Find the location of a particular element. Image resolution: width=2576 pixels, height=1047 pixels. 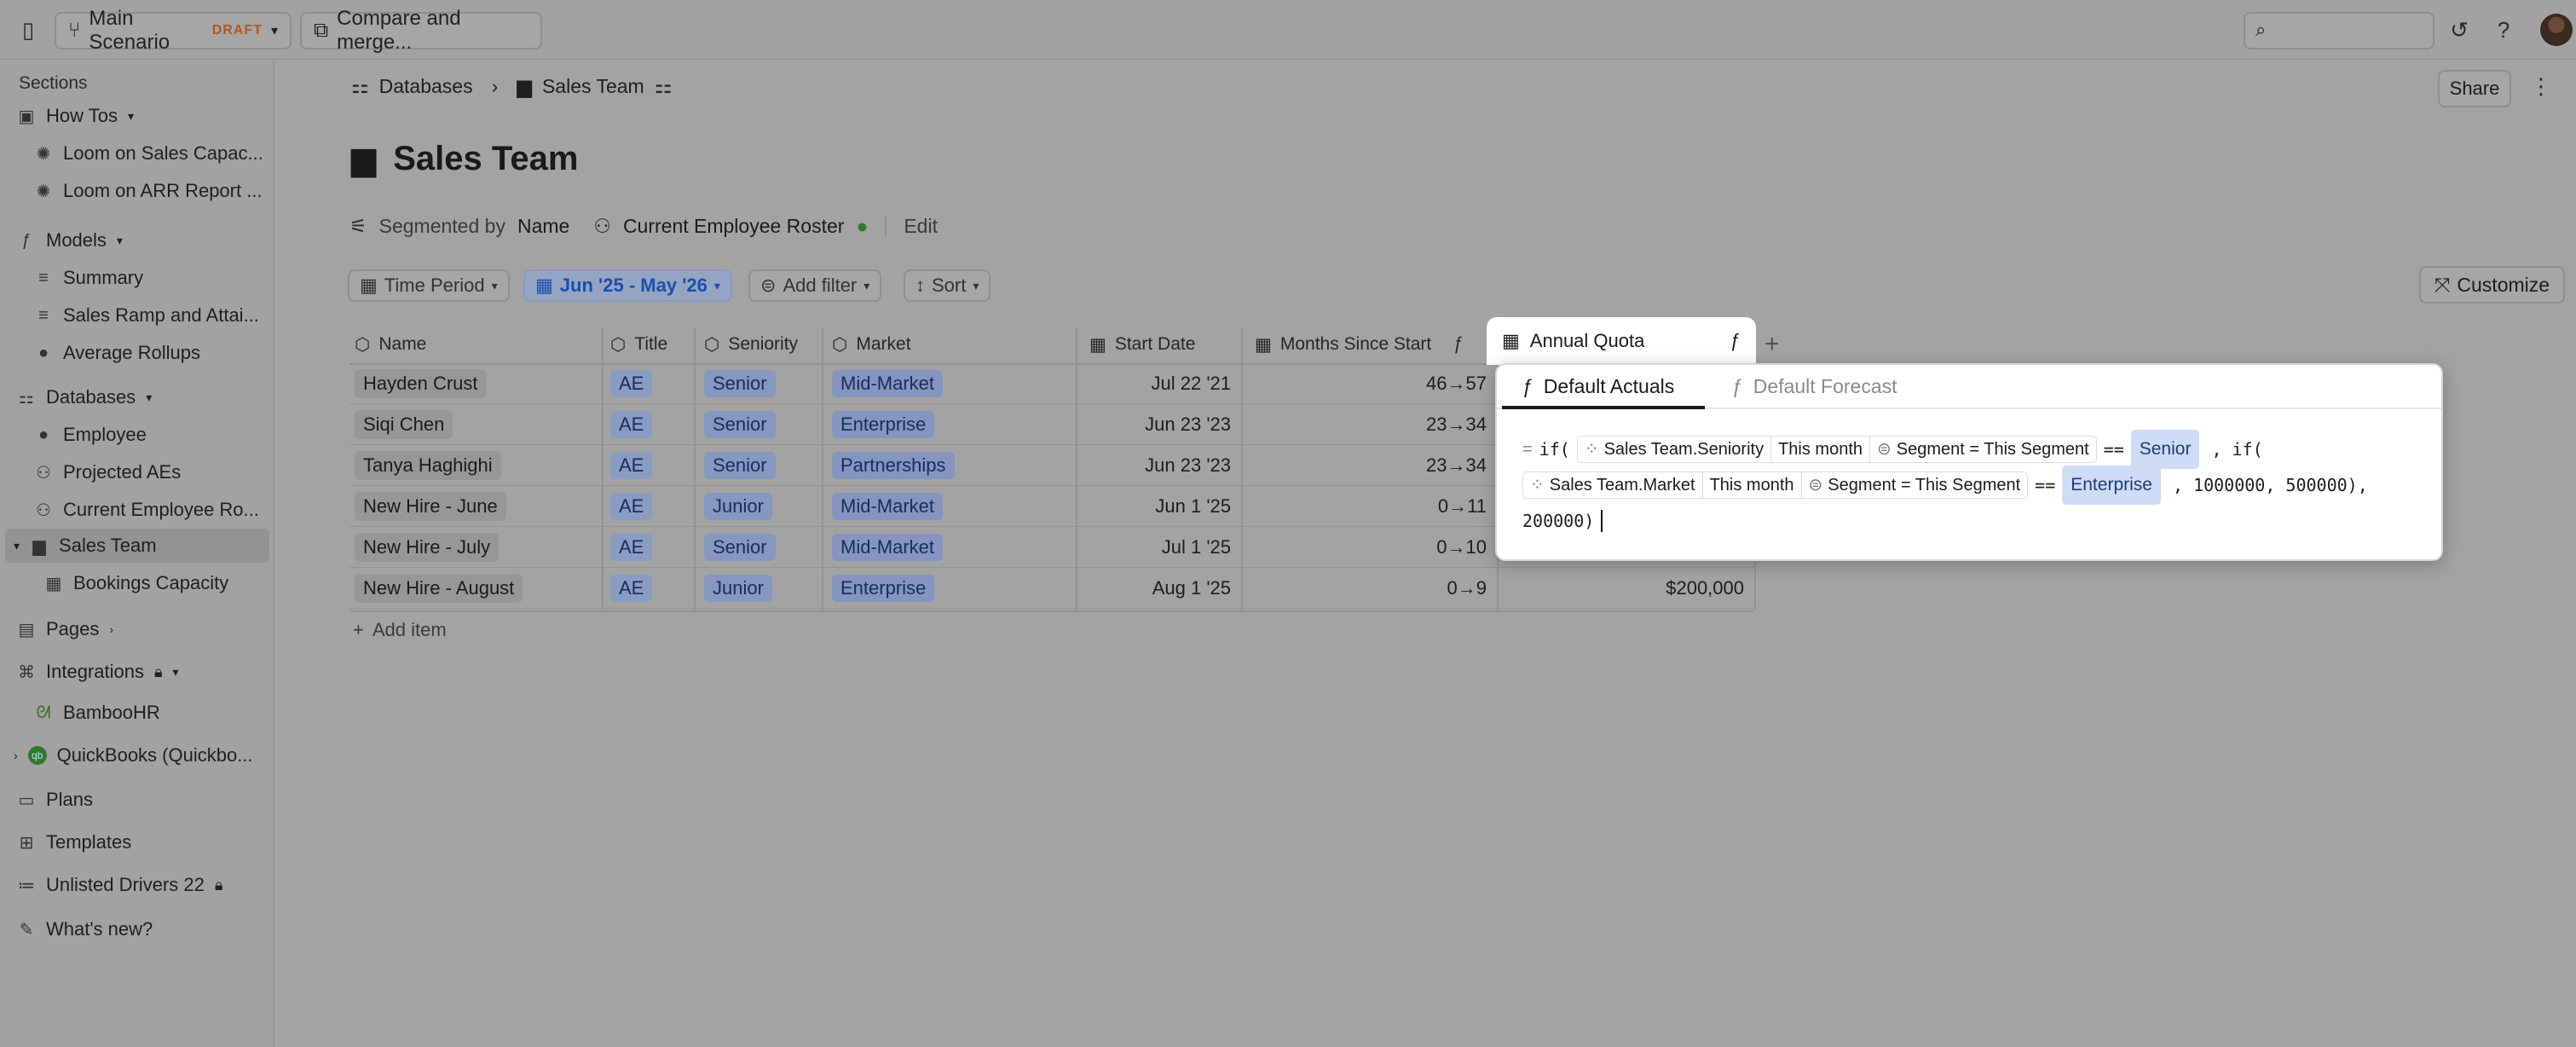

help-icon: ? is located at coordinates (2503, 30).